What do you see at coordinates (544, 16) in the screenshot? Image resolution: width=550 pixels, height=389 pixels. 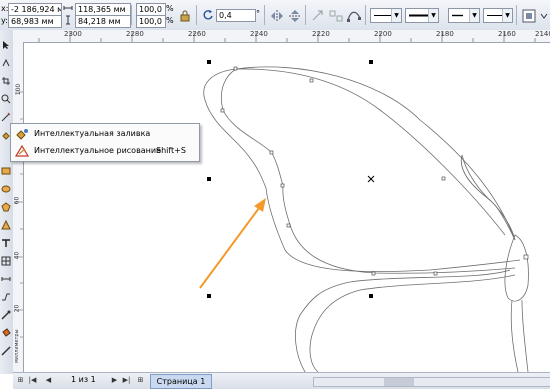 I see `more-options-icon` at bounding box center [544, 16].